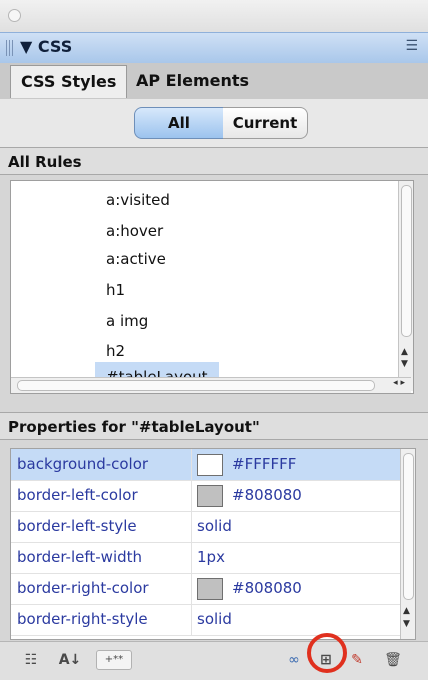 The height and width of the screenshot is (680, 428). Describe the element at coordinates (77, 495) in the screenshot. I see `property-name: border-left-color` at that location.